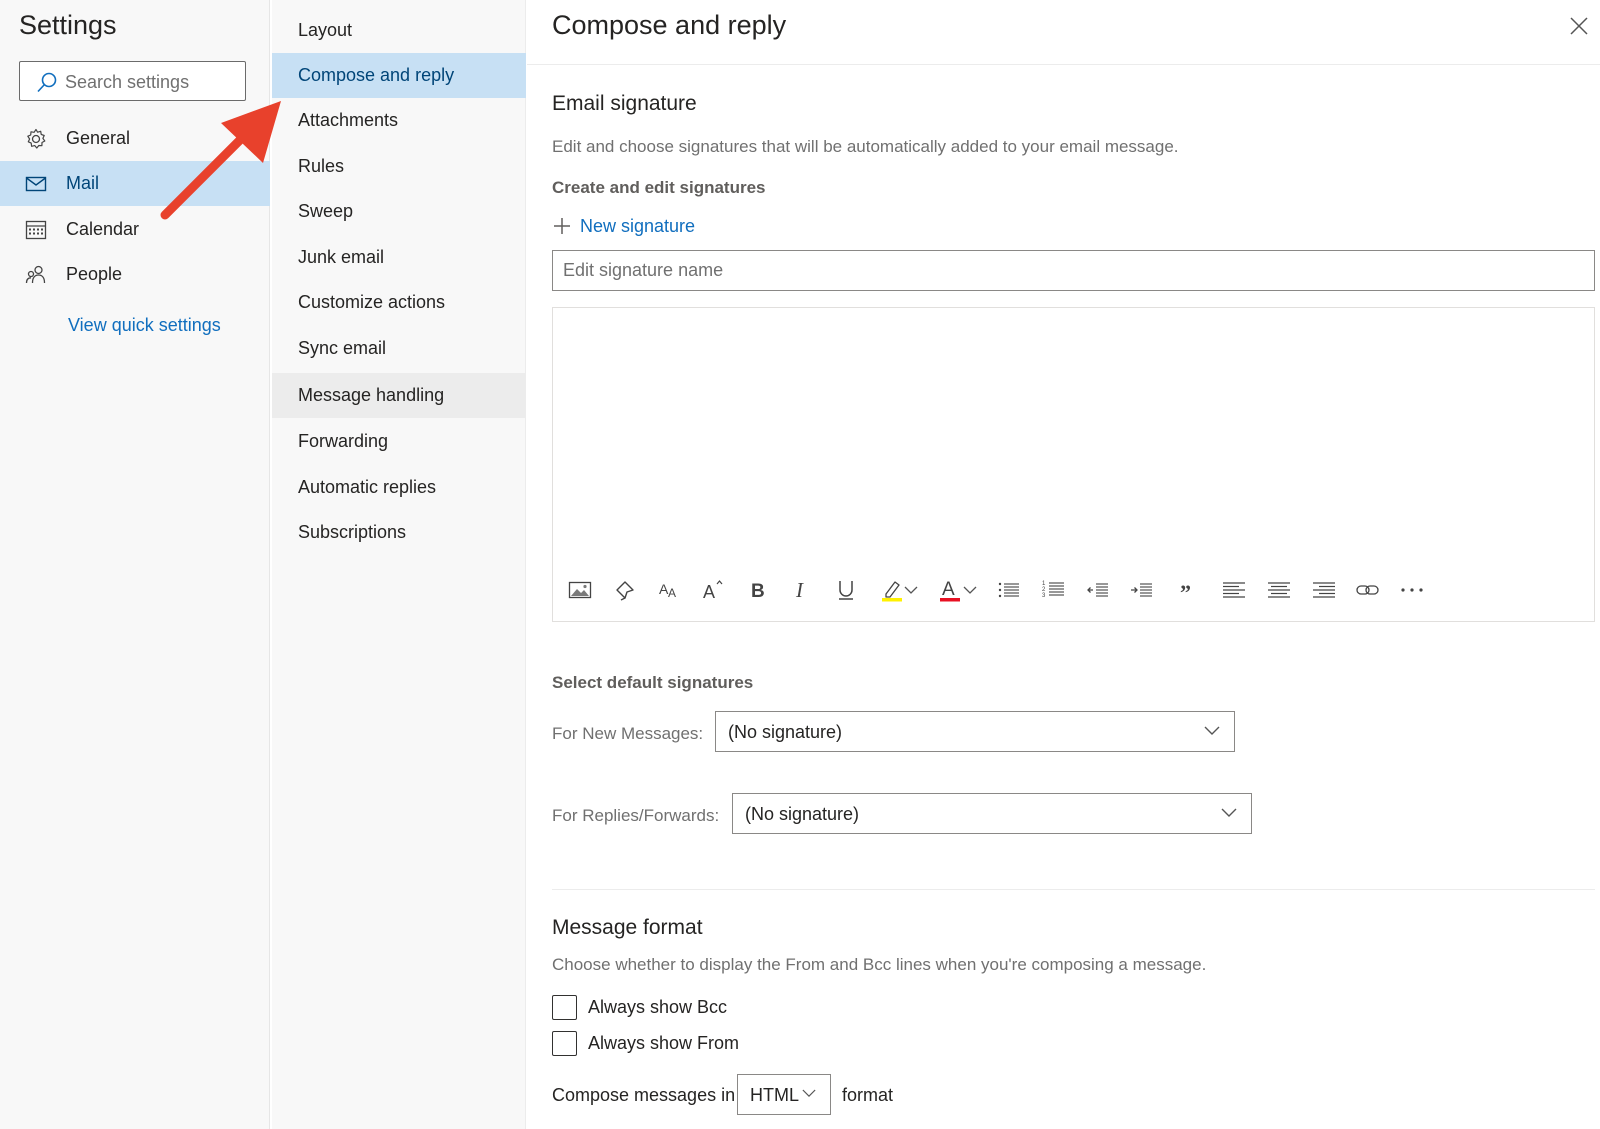 The image size is (1600, 1129). I want to click on nav-item-label: General, so click(98, 138).